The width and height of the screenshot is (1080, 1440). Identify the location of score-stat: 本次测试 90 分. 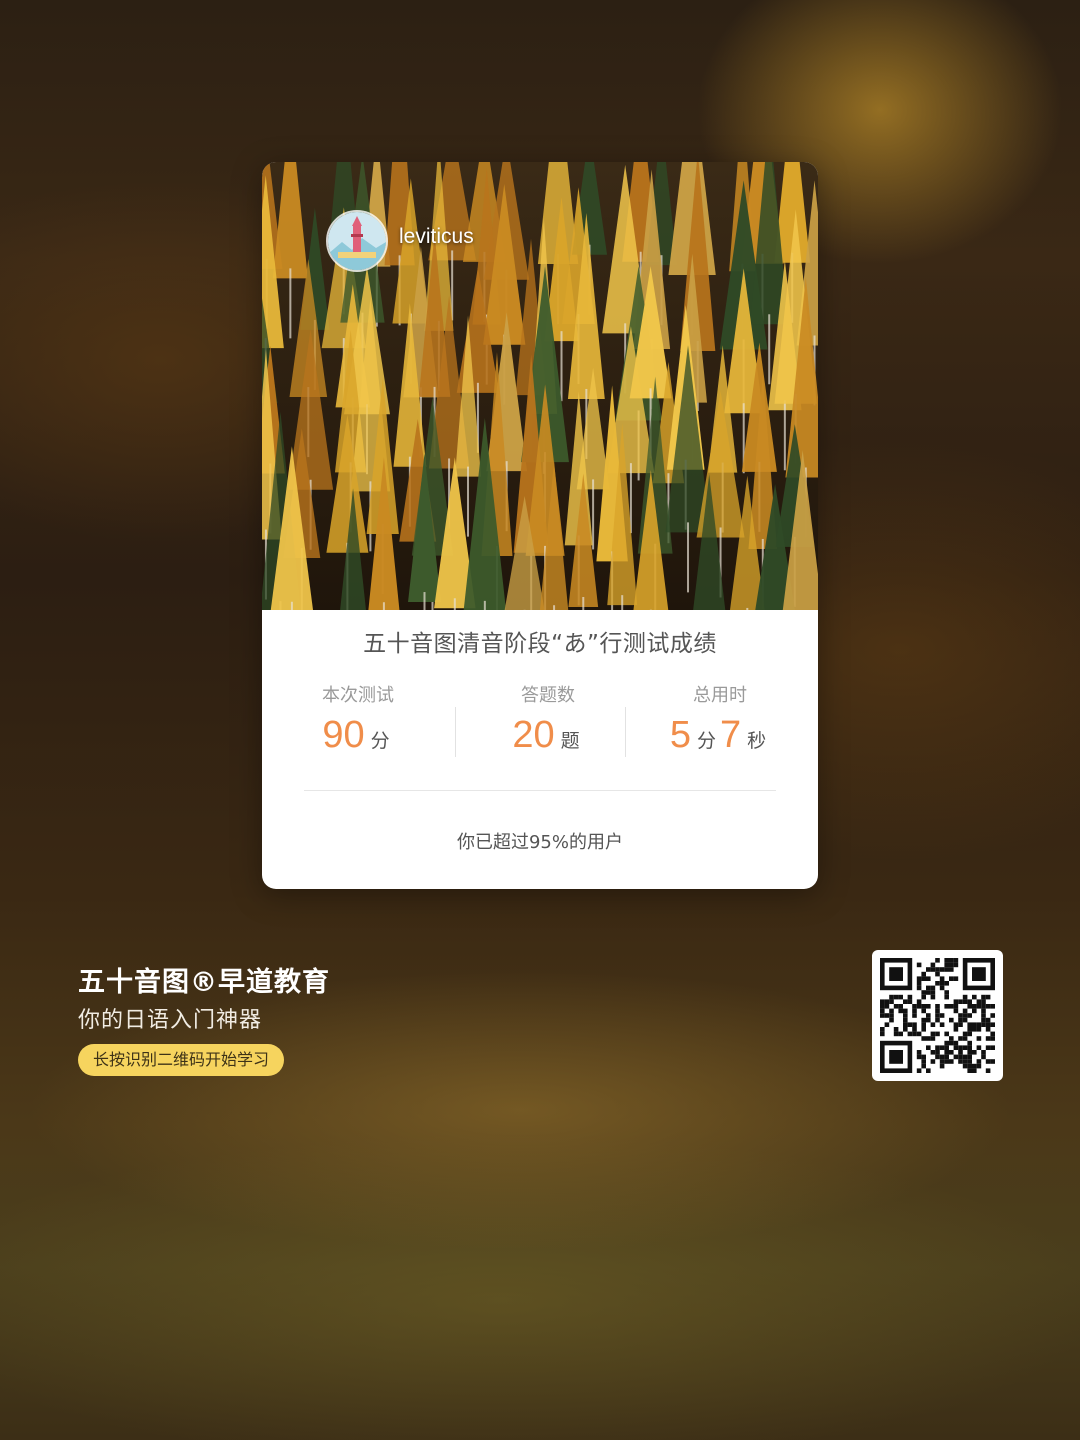
(358, 721).